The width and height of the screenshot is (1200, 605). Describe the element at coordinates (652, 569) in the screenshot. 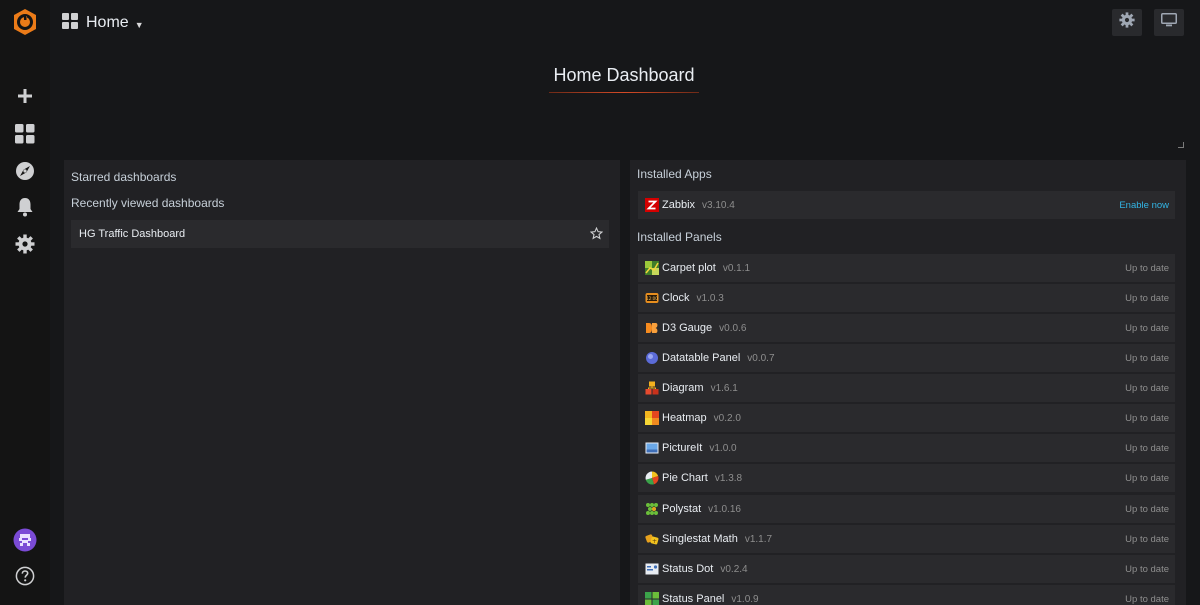

I see `status-dot-icon` at that location.